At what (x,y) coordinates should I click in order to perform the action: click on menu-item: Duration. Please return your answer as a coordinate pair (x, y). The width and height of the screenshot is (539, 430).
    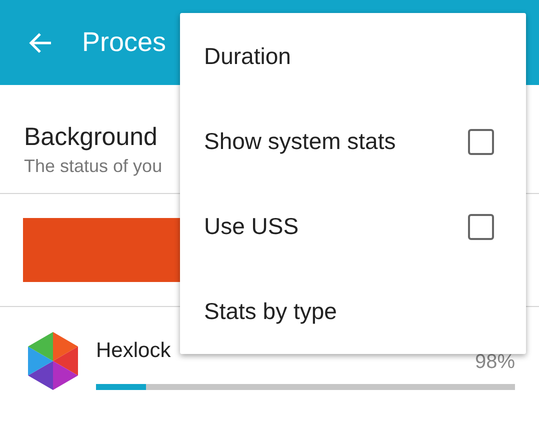
    Looking at the image, I should click on (353, 56).